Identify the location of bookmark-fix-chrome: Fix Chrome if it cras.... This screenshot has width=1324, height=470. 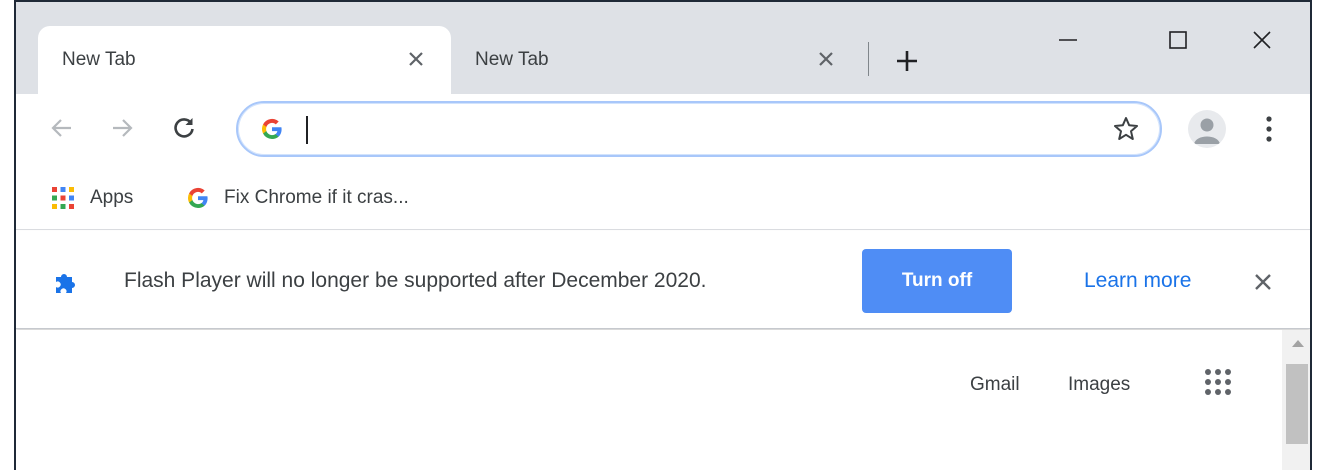
(297, 198).